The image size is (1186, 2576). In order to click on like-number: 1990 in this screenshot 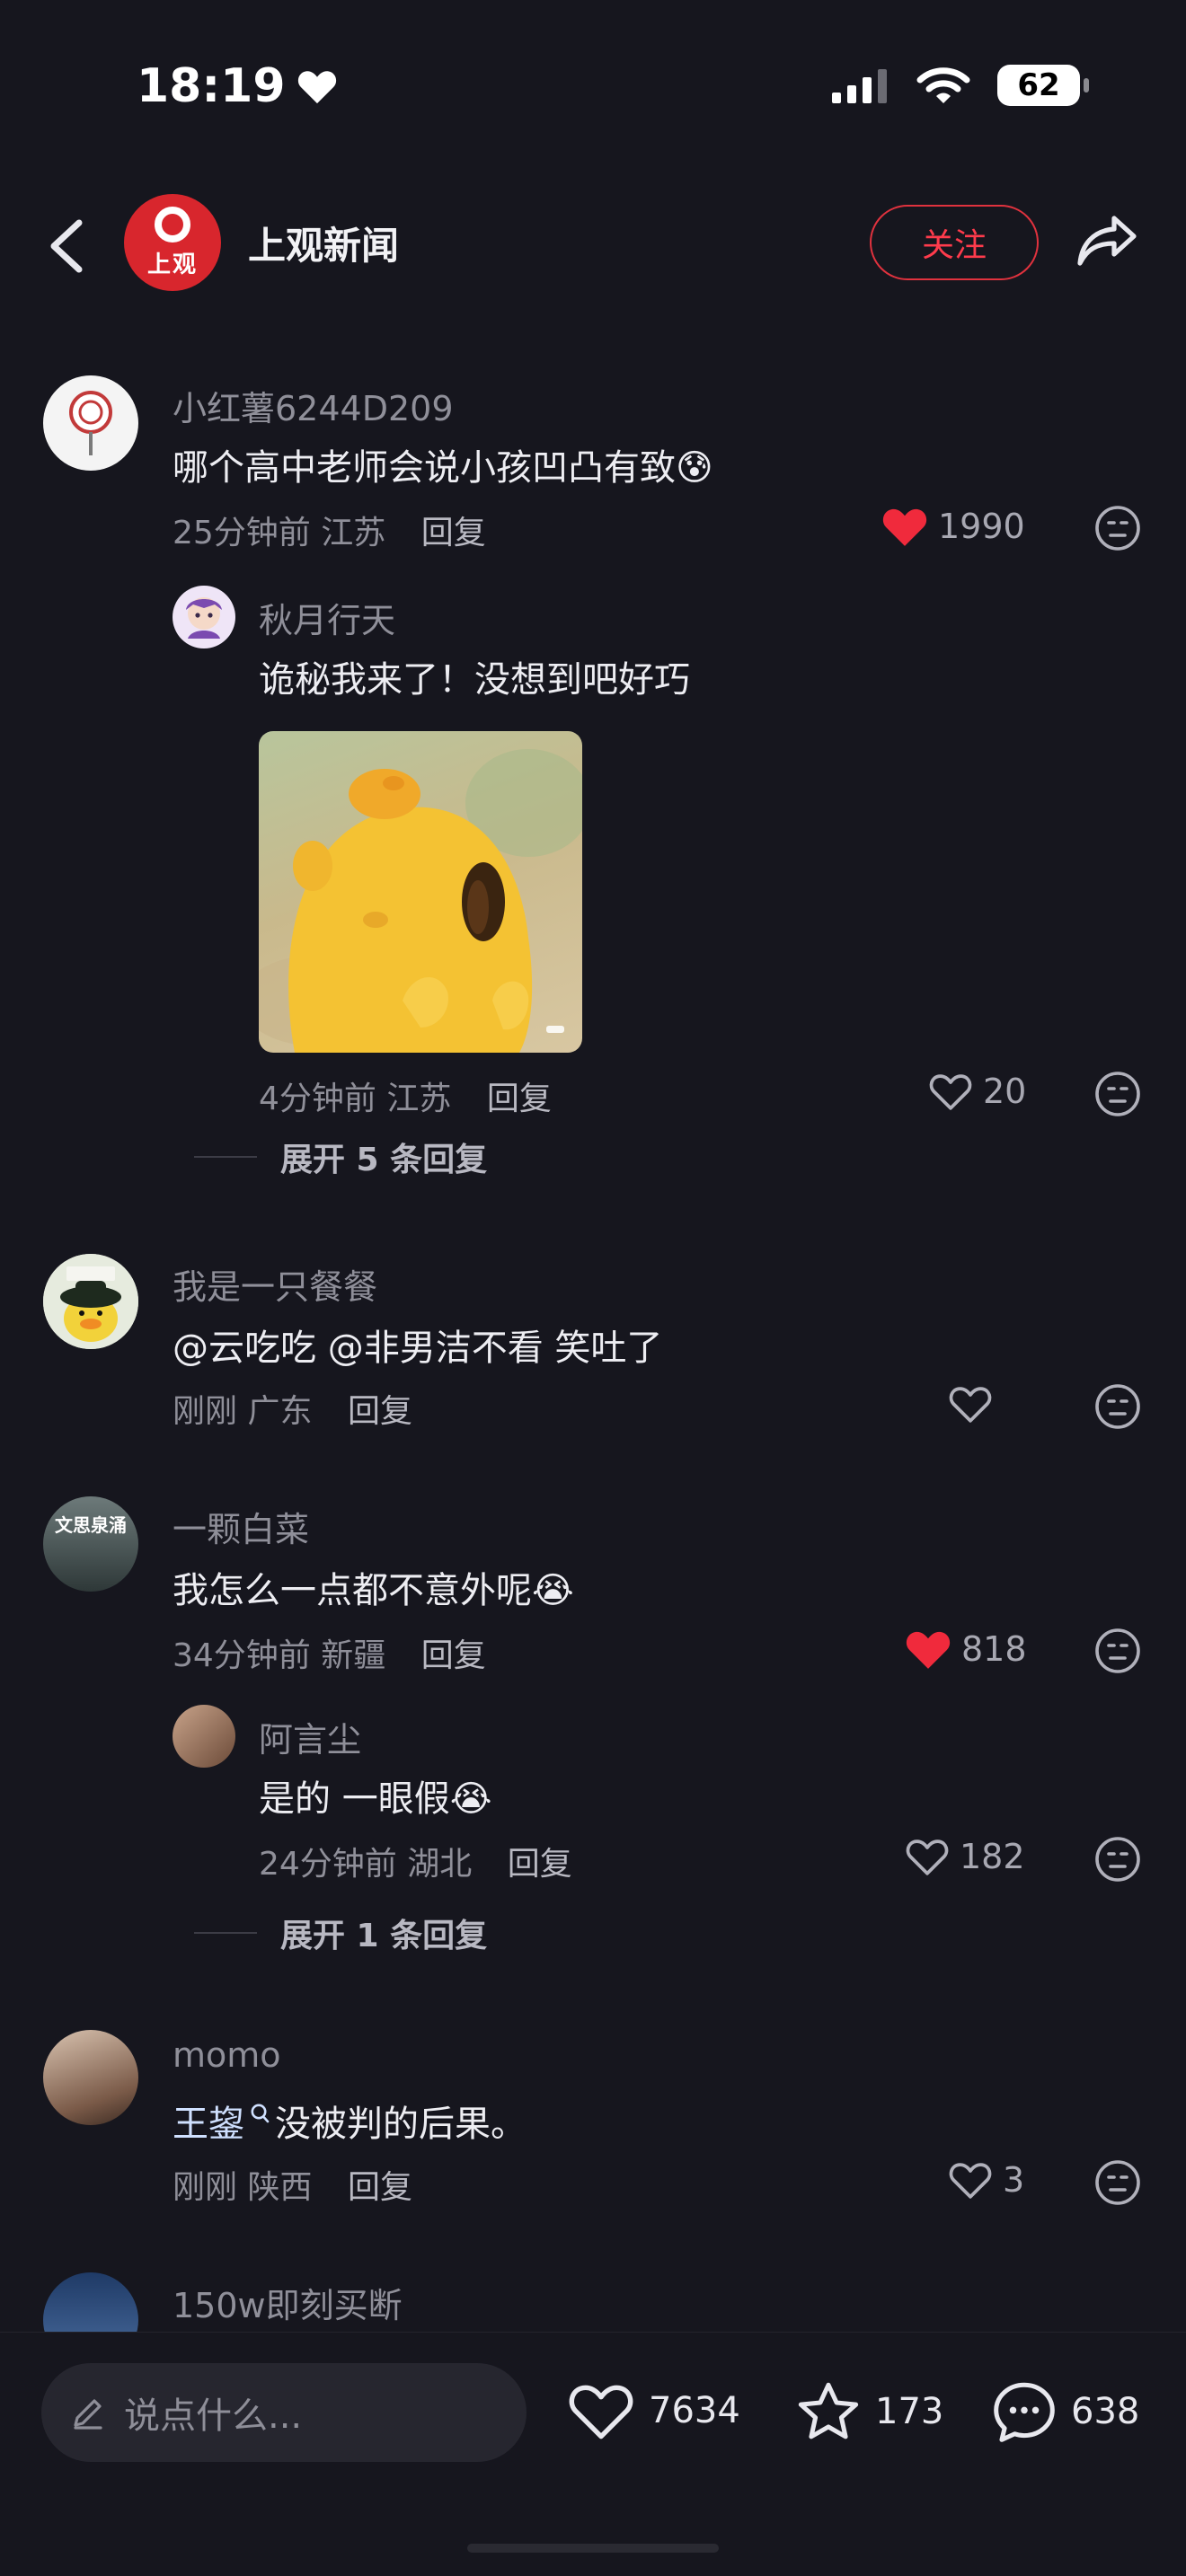, I will do `click(981, 526)`.